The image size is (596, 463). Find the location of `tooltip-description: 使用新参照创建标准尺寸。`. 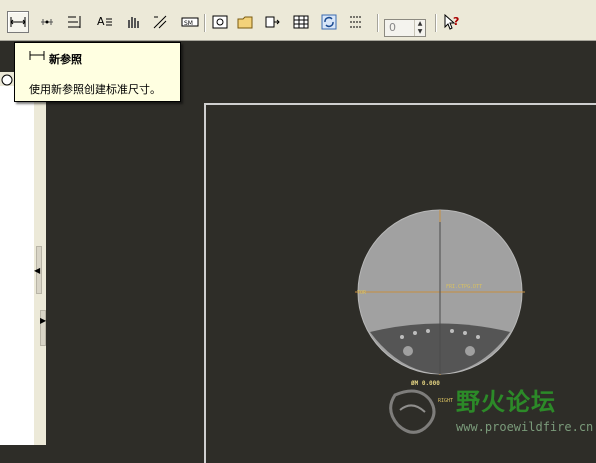

tooltip-description: 使用新参照创建标准尺寸。 is located at coordinates (95, 89).